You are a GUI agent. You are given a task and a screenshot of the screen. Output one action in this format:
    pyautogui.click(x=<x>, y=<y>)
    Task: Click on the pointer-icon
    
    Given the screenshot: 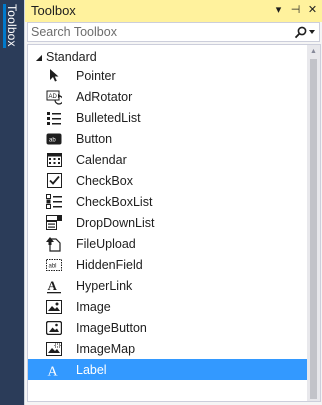 What is the action you would take?
    pyautogui.click(x=54, y=76)
    